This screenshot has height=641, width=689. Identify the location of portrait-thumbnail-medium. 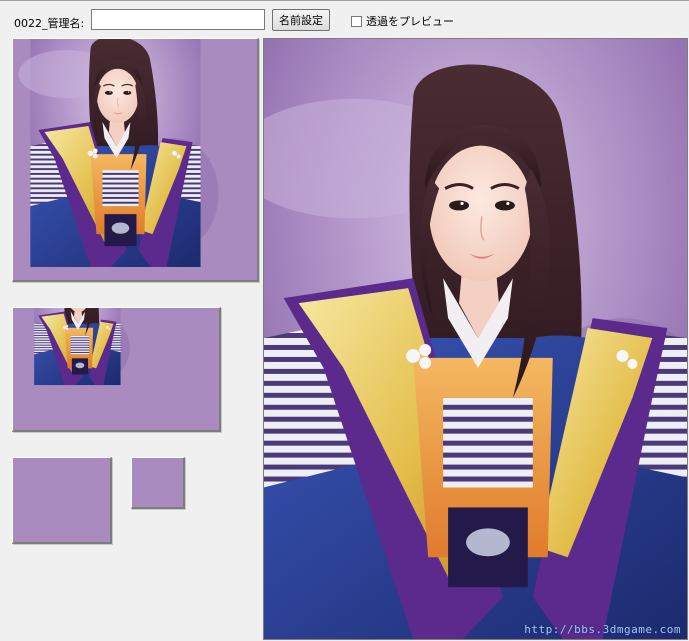
(62, 500).